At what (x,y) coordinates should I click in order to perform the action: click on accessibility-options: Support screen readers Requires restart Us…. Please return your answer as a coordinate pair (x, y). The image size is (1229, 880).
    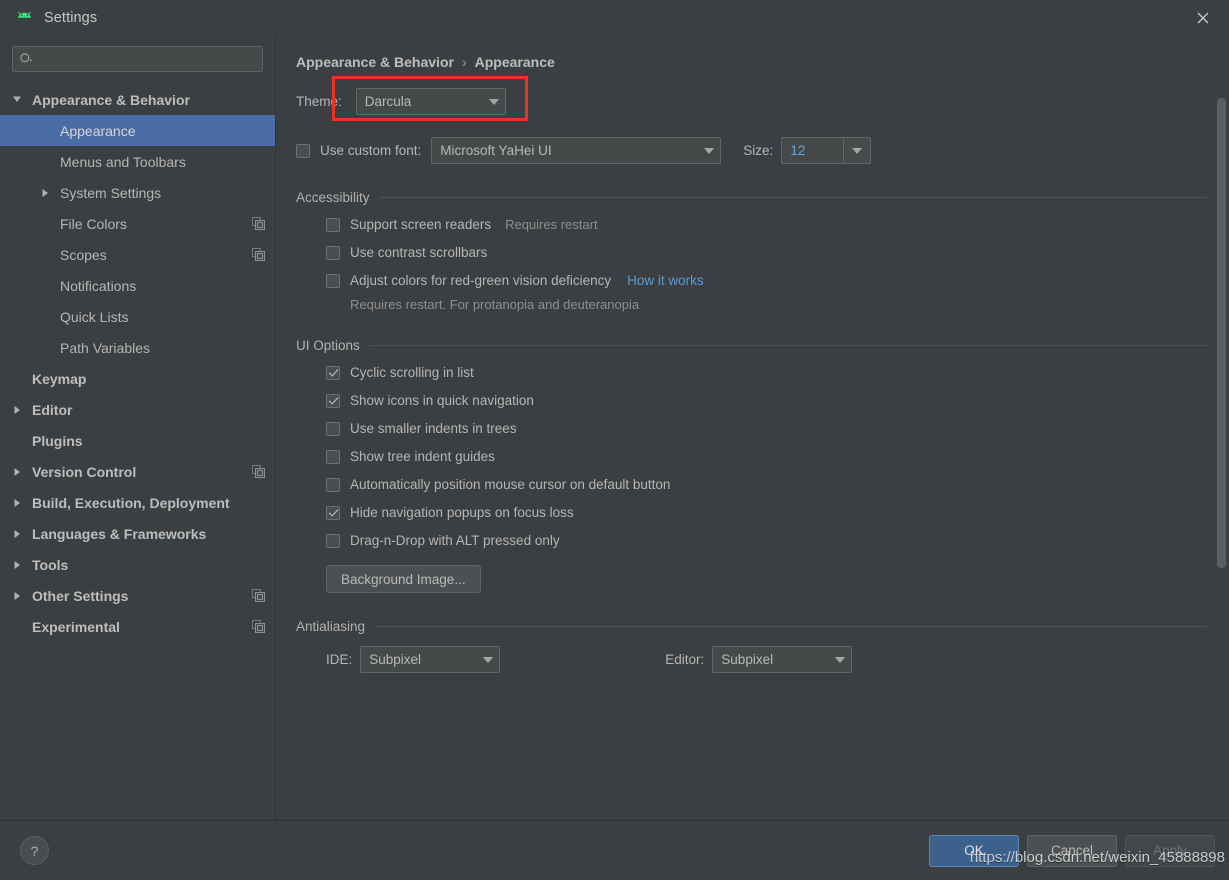
    Looking at the image, I should click on (751, 252).